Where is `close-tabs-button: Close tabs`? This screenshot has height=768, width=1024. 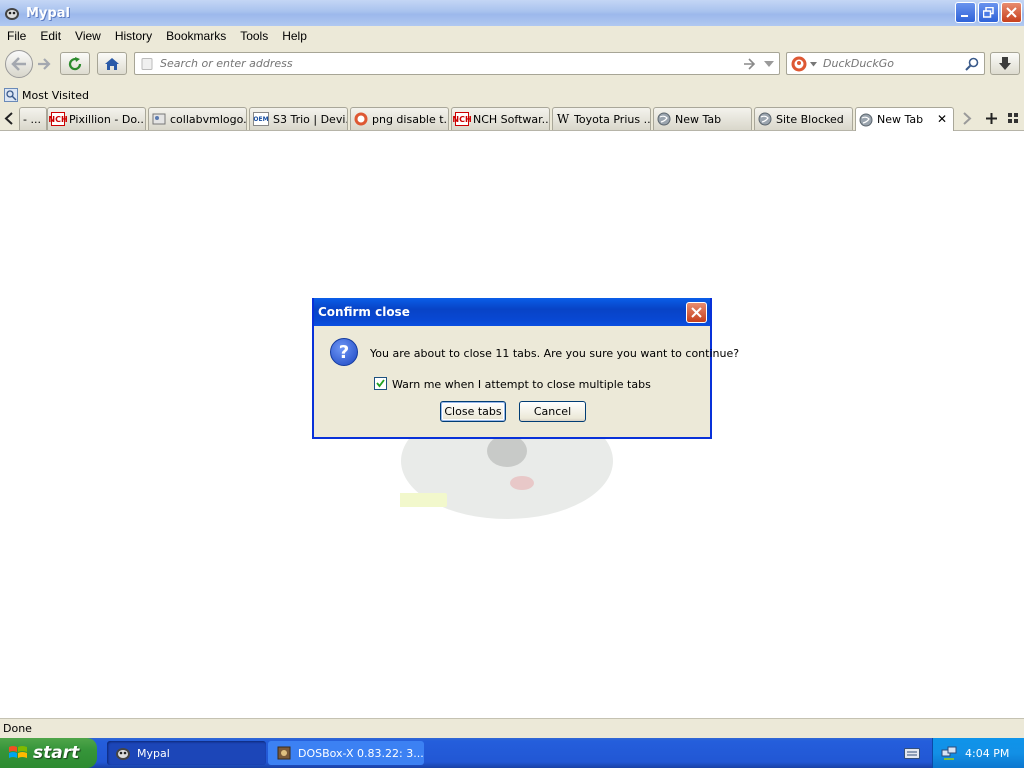
close-tabs-button: Close tabs is located at coordinates (473, 411).